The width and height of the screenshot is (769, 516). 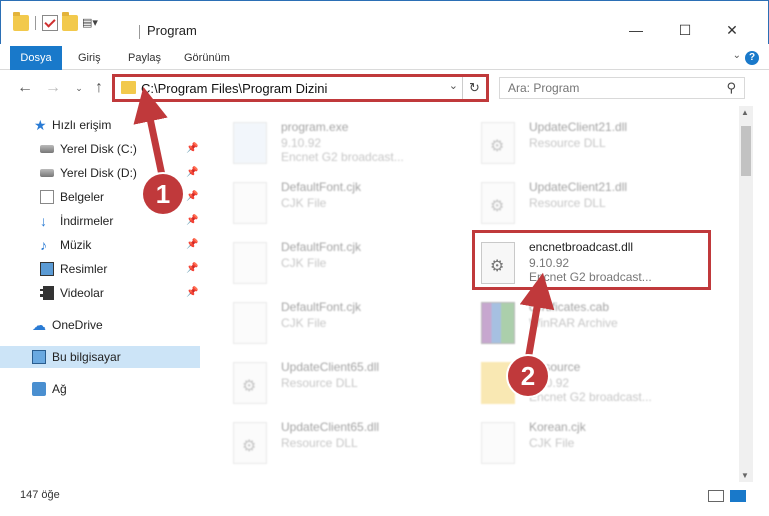 I want to click on disk-icon, so click(x=47, y=149).